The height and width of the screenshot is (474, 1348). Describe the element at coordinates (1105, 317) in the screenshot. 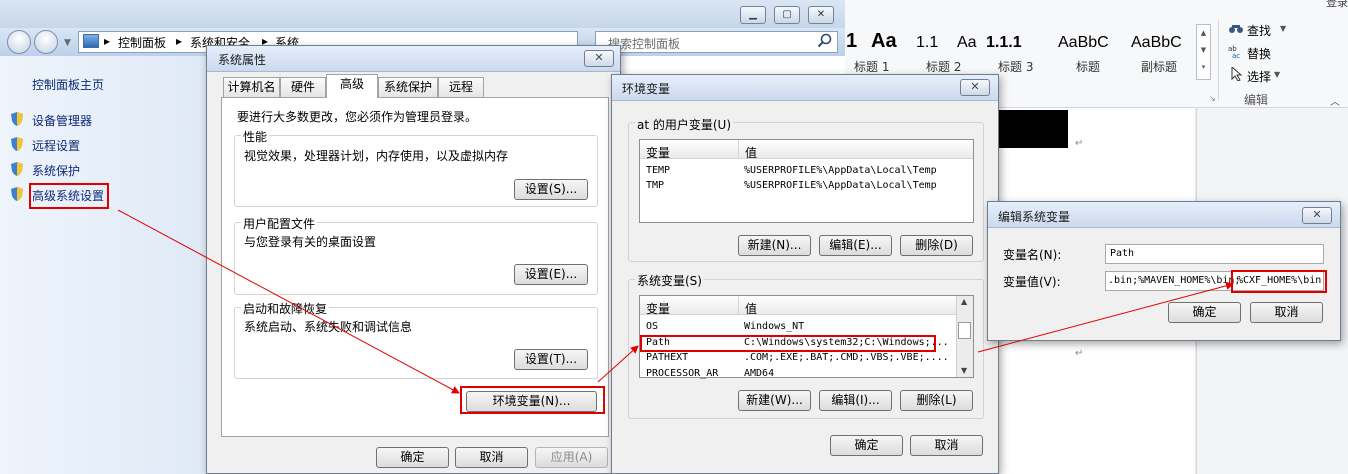

I see `arrow-to-cxf-home` at that location.